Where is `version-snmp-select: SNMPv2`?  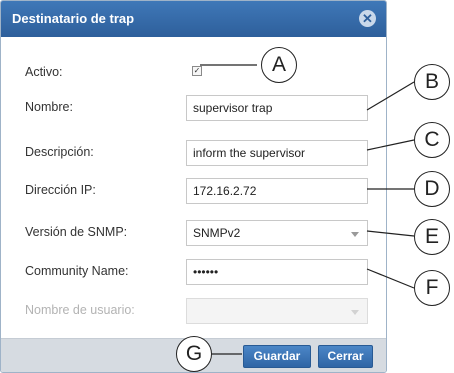
version-snmp-select: SNMPv2 is located at coordinates (277, 233).